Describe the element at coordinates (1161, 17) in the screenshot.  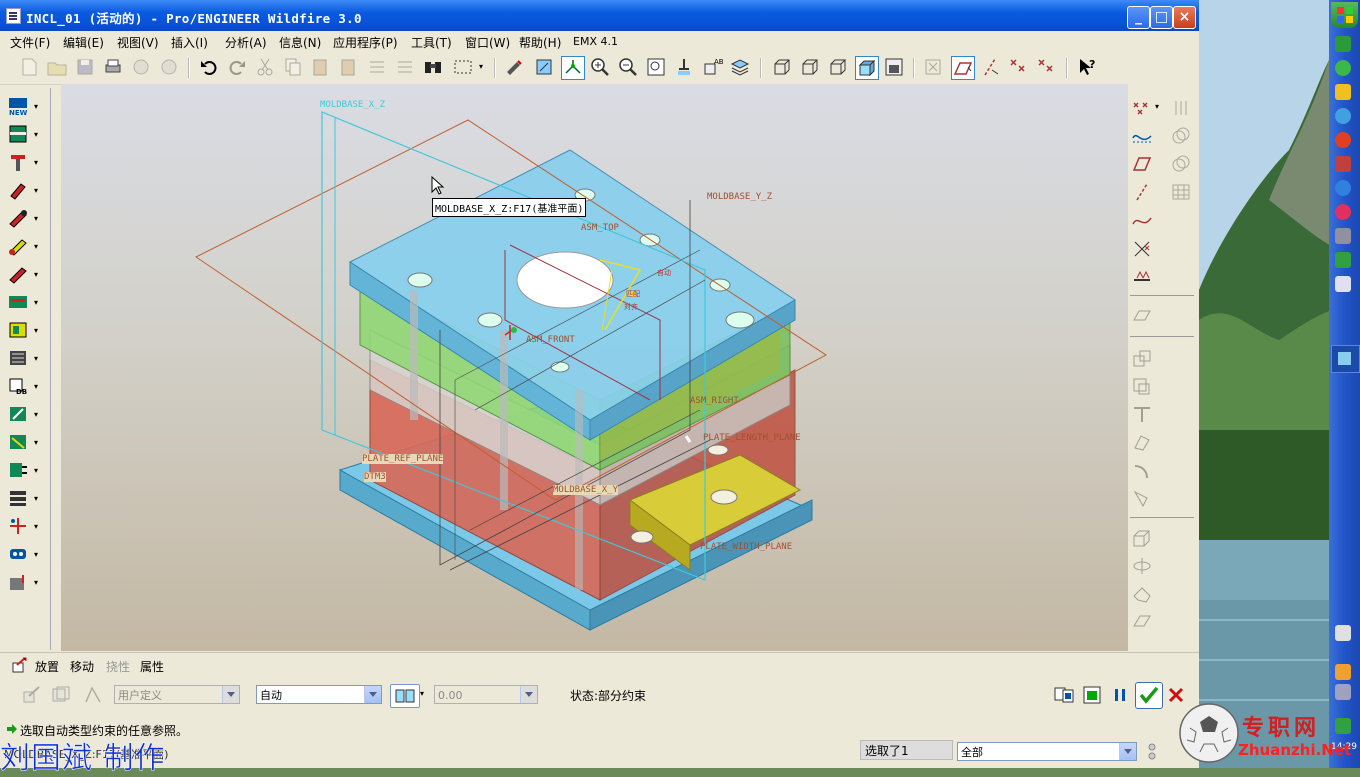
I see `maximize-button: □` at that location.